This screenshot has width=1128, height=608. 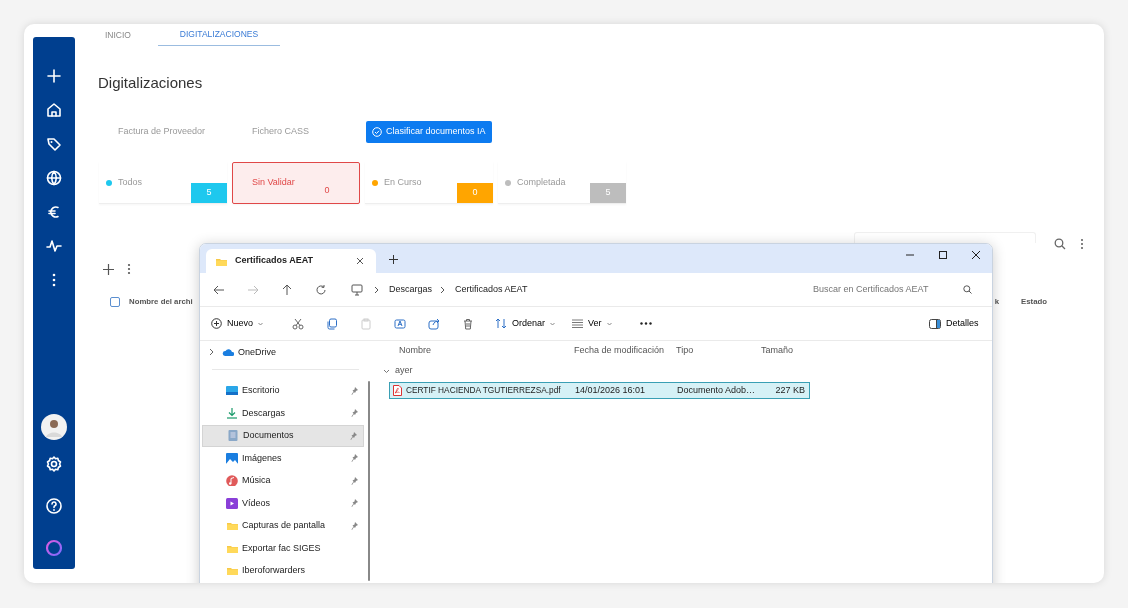 What do you see at coordinates (533, 323) in the screenshot?
I see `sort-button: Ordenar` at bounding box center [533, 323].